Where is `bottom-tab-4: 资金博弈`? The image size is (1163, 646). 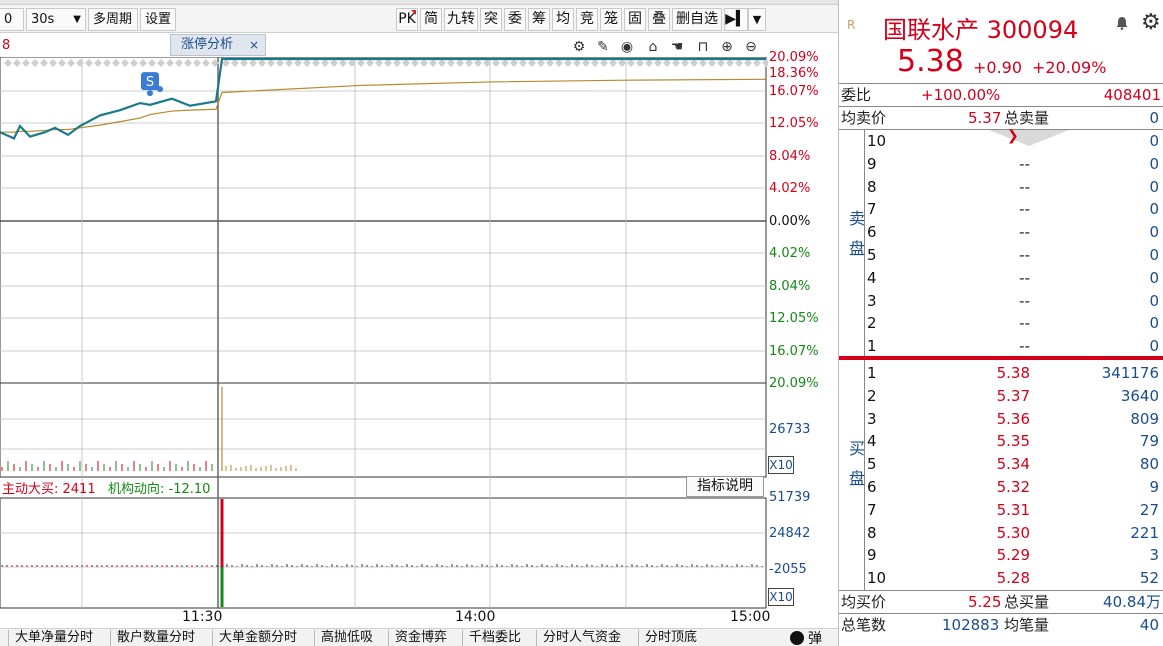 bottom-tab-4: 资金博弈 is located at coordinates (420, 638).